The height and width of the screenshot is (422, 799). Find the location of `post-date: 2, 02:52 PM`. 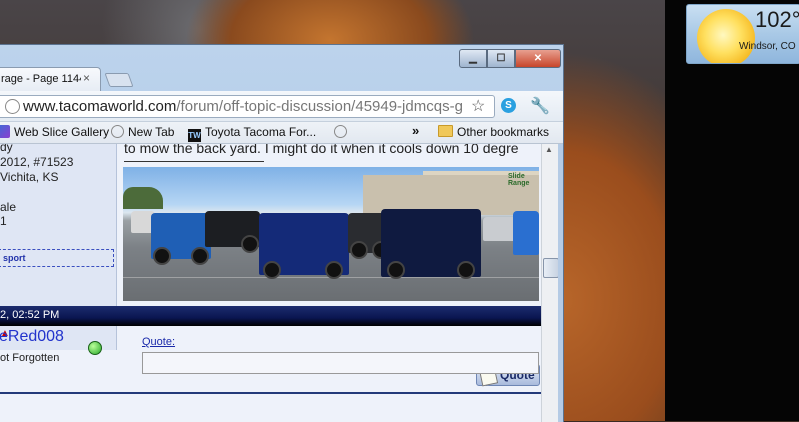

post-date: 2, 02:52 PM is located at coordinates (30, 315).